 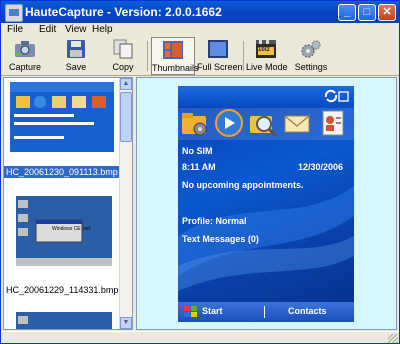 I want to click on copy-icon, so click(x=123, y=49).